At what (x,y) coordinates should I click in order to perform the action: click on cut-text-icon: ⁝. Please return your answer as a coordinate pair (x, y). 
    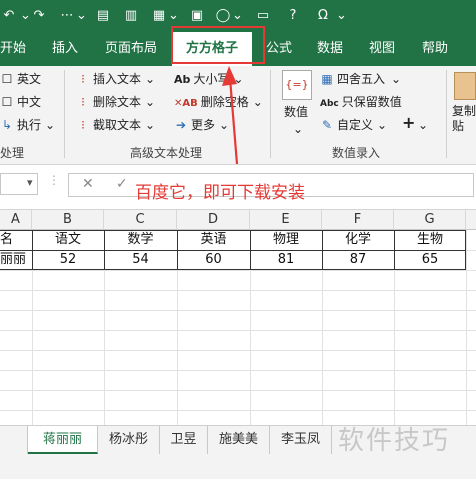
    Looking at the image, I should click on (83, 125).